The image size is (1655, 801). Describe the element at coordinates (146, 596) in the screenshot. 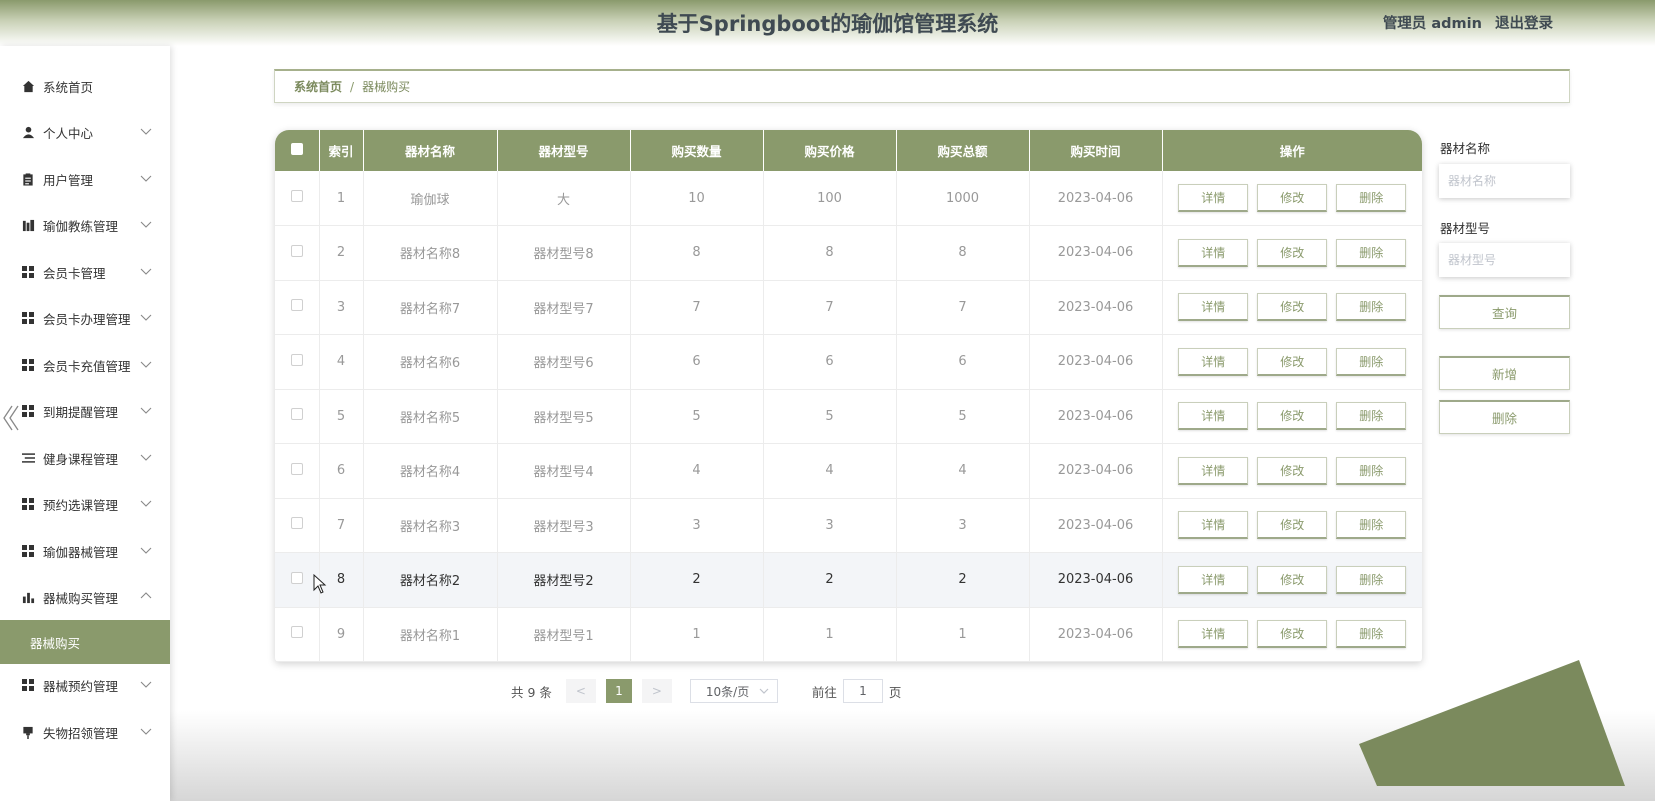

I see `chevron-up-icon` at that location.